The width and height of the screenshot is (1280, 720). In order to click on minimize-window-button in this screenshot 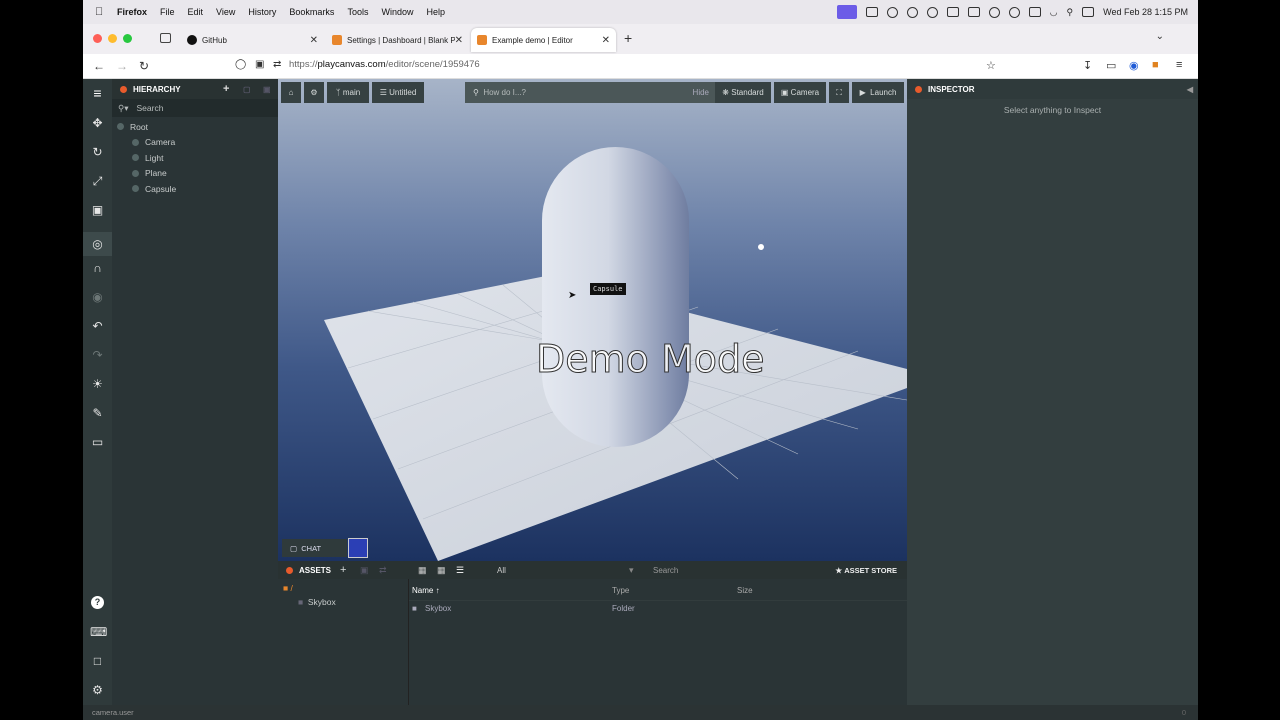, I will do `click(112, 38)`.